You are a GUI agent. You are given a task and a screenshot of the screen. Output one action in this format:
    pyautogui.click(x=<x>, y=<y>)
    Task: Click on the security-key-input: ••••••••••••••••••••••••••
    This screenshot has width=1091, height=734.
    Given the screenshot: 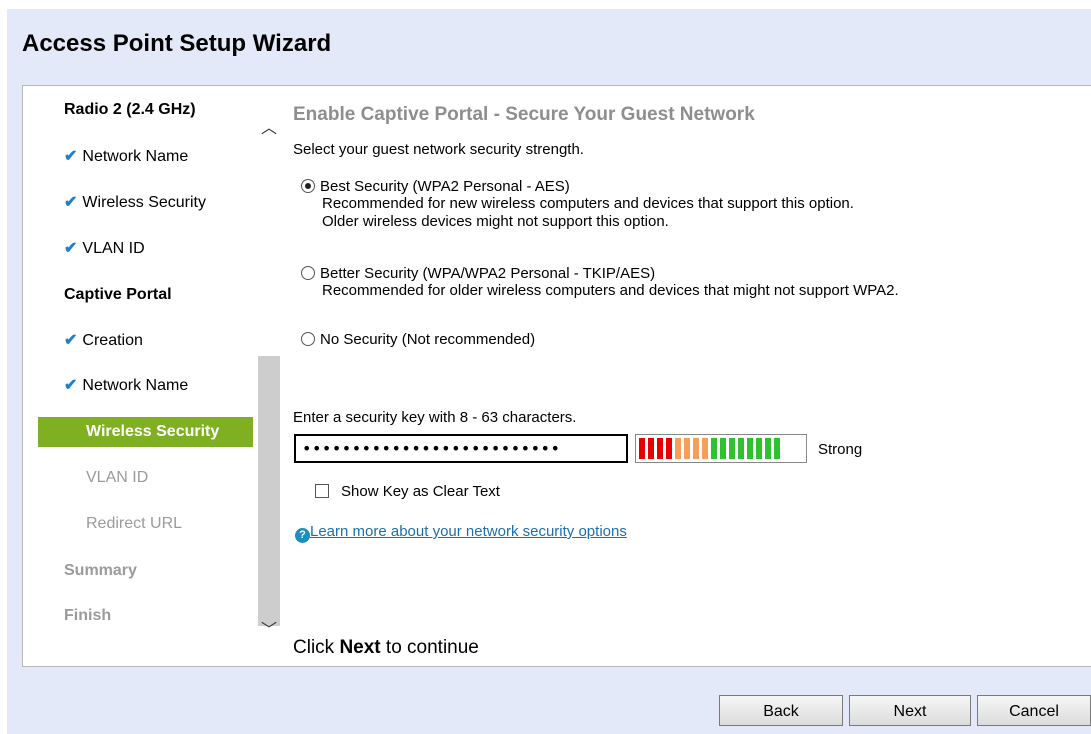 What is the action you would take?
    pyautogui.click(x=461, y=448)
    